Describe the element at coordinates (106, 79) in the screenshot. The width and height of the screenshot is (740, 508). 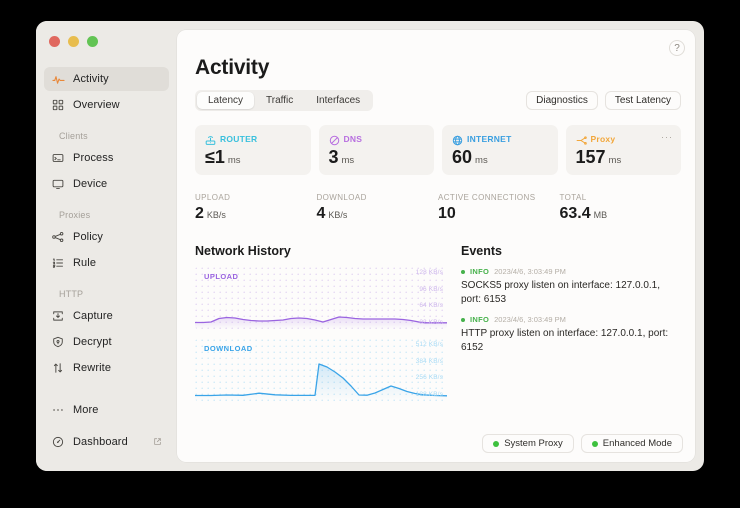
I see `sidebar-item-activity: Activity` at that location.